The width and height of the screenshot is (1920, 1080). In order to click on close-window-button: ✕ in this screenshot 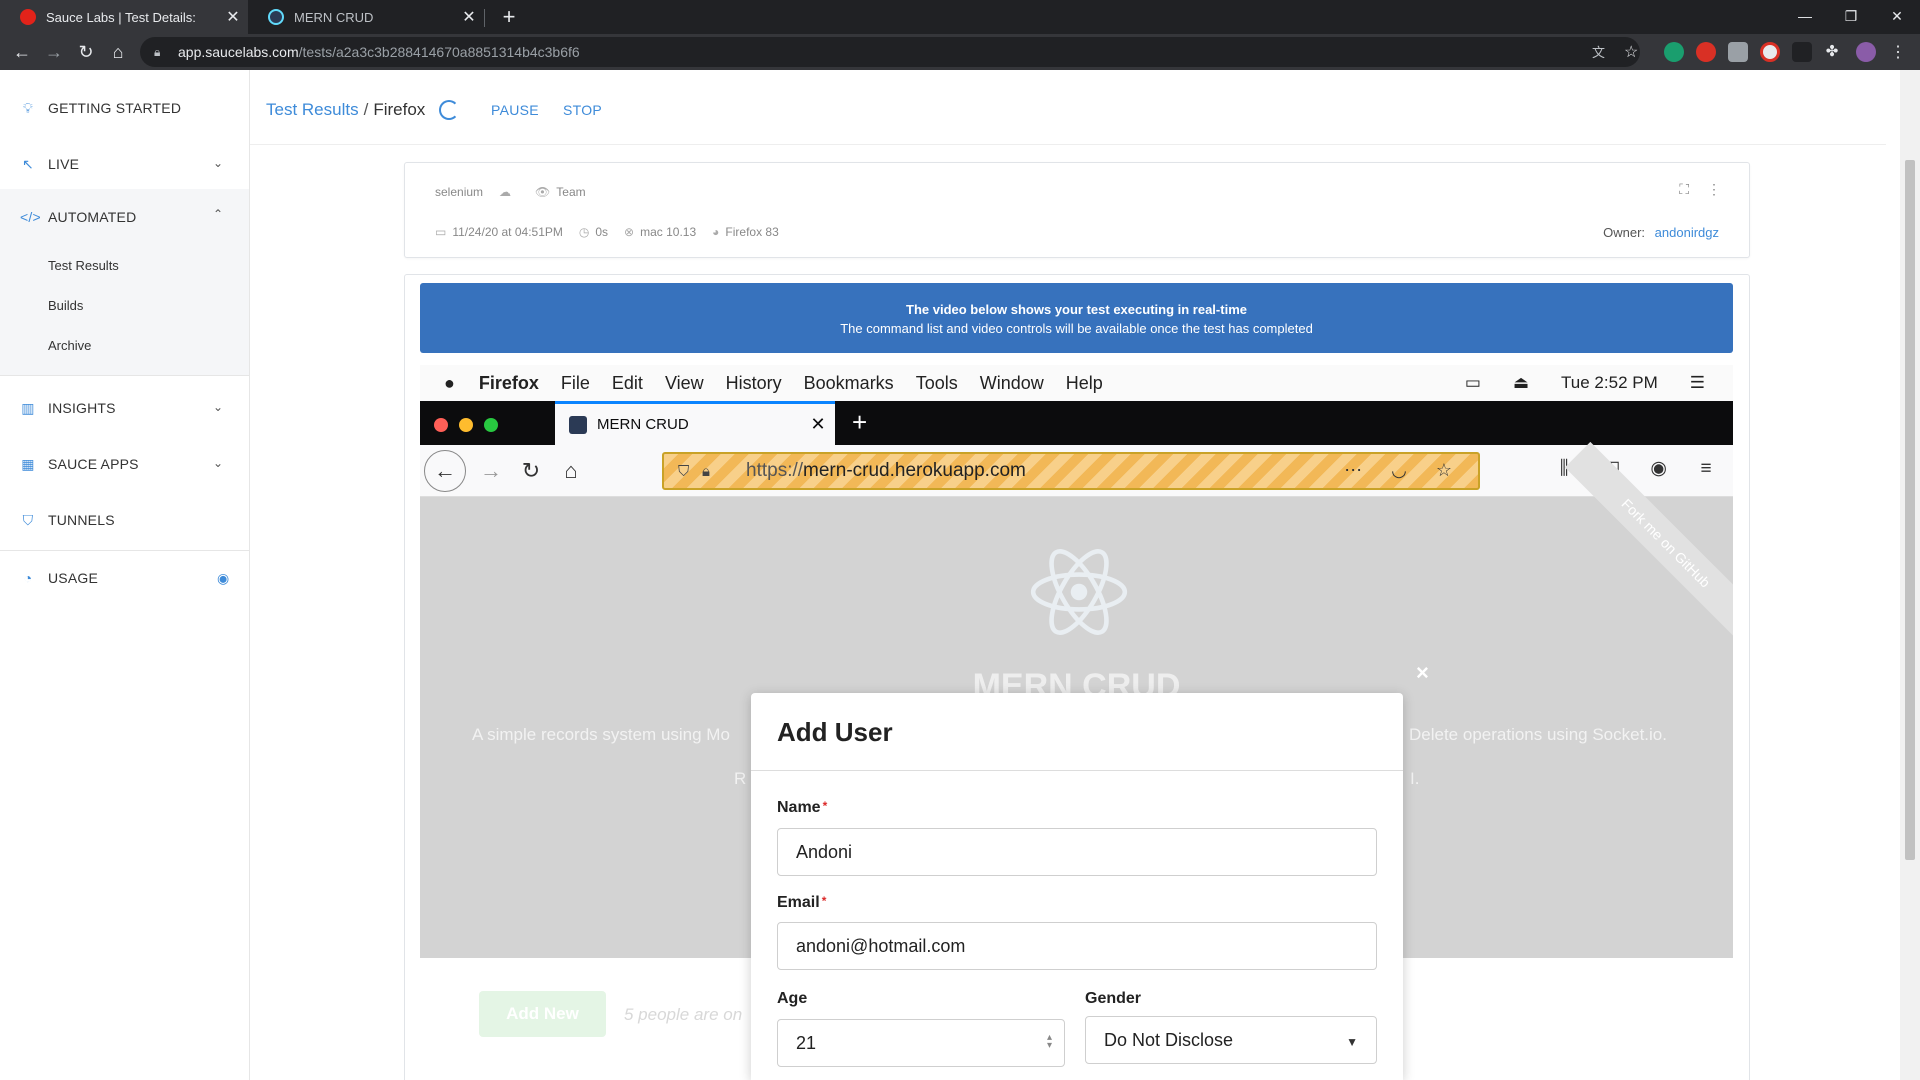, I will do `click(1897, 17)`.